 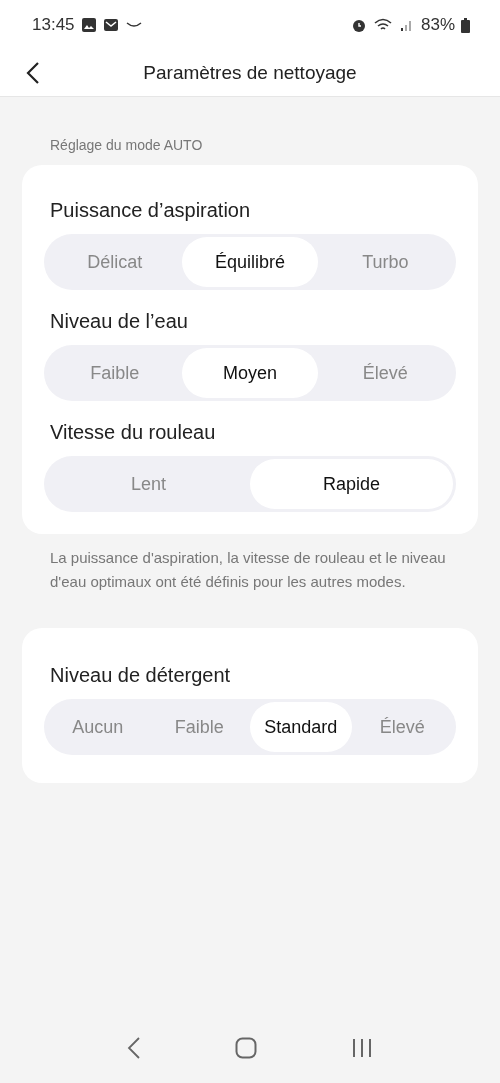 What do you see at coordinates (362, 1048) in the screenshot?
I see `recent-apps-icon` at bounding box center [362, 1048].